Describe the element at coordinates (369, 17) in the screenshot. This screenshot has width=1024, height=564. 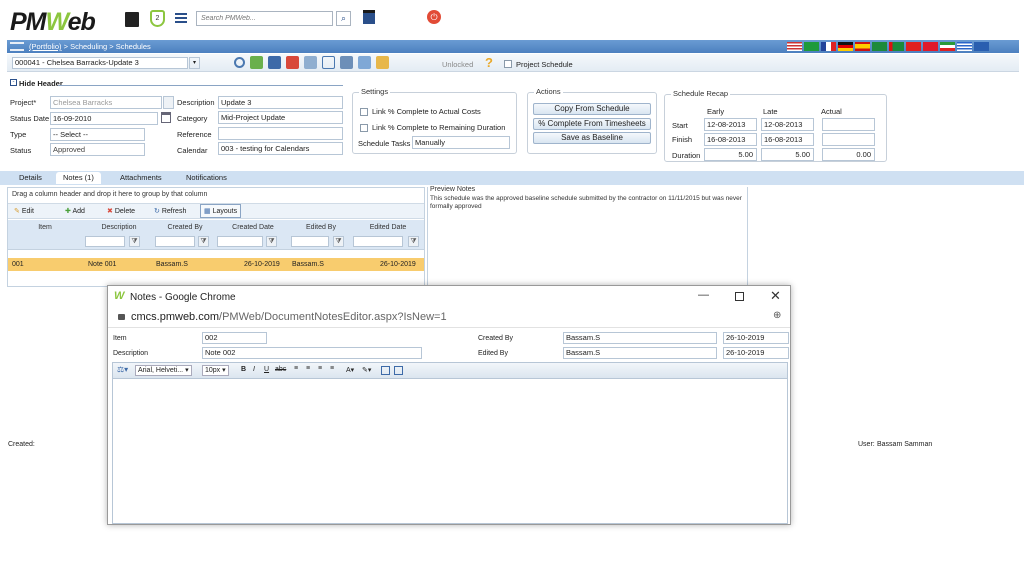
I see `calendar-icon` at that location.